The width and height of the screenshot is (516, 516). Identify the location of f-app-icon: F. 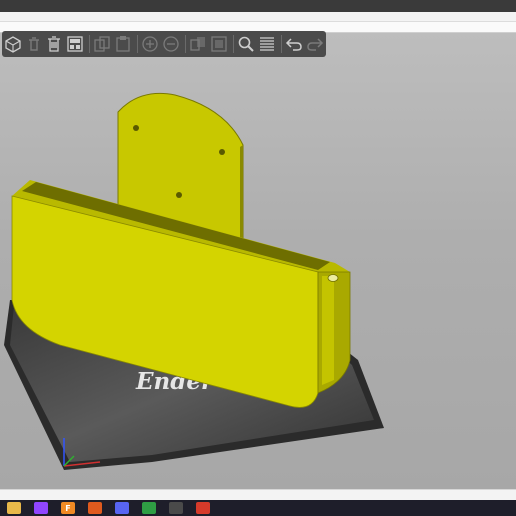
(68, 508).